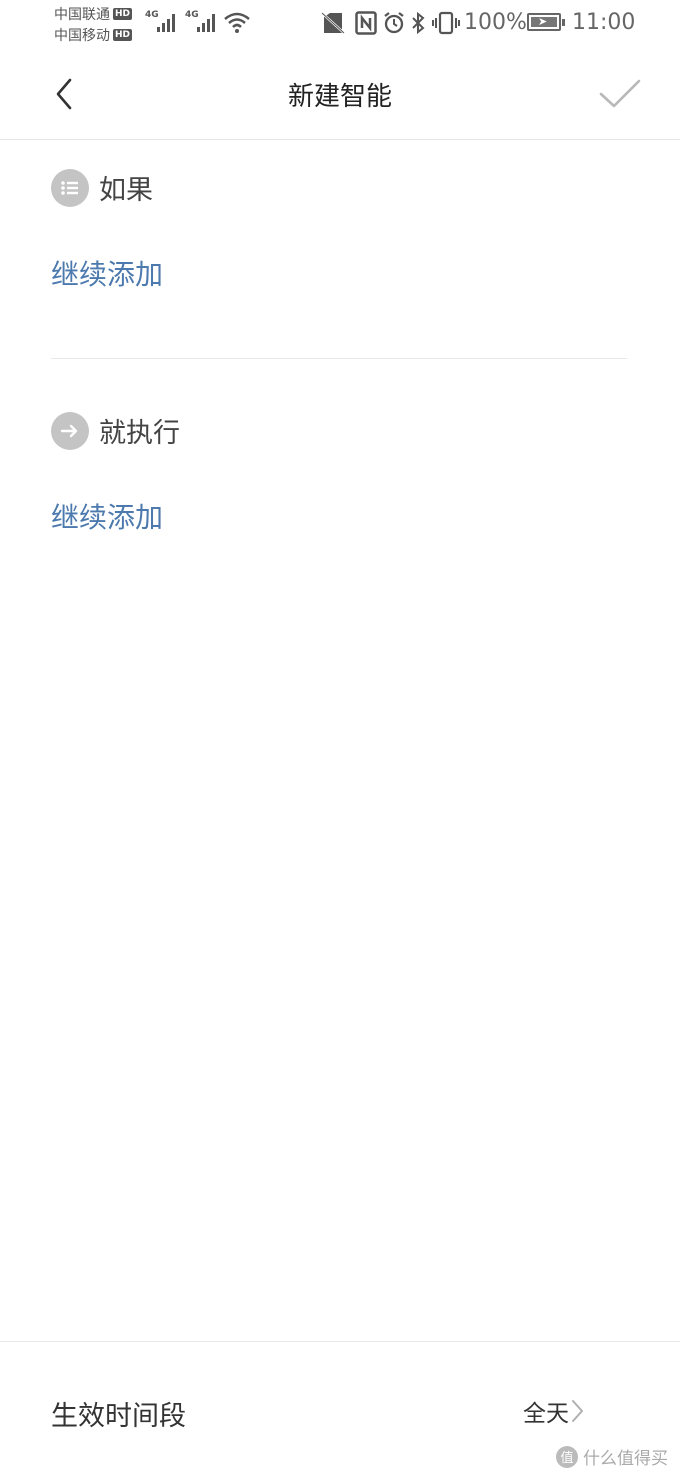  What do you see at coordinates (567, 1456) in the screenshot?
I see `watermark-logo: 值` at bounding box center [567, 1456].